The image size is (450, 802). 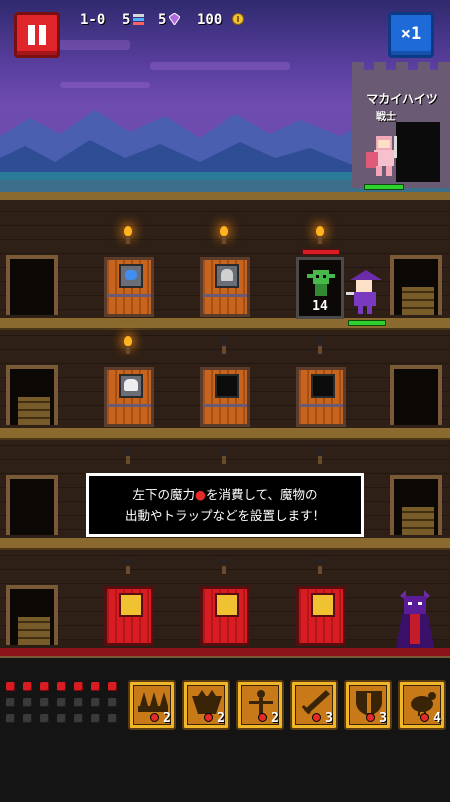 What do you see at coordinates (329, 718) in the screenshot?
I see `card-cost: 3` at bounding box center [329, 718].